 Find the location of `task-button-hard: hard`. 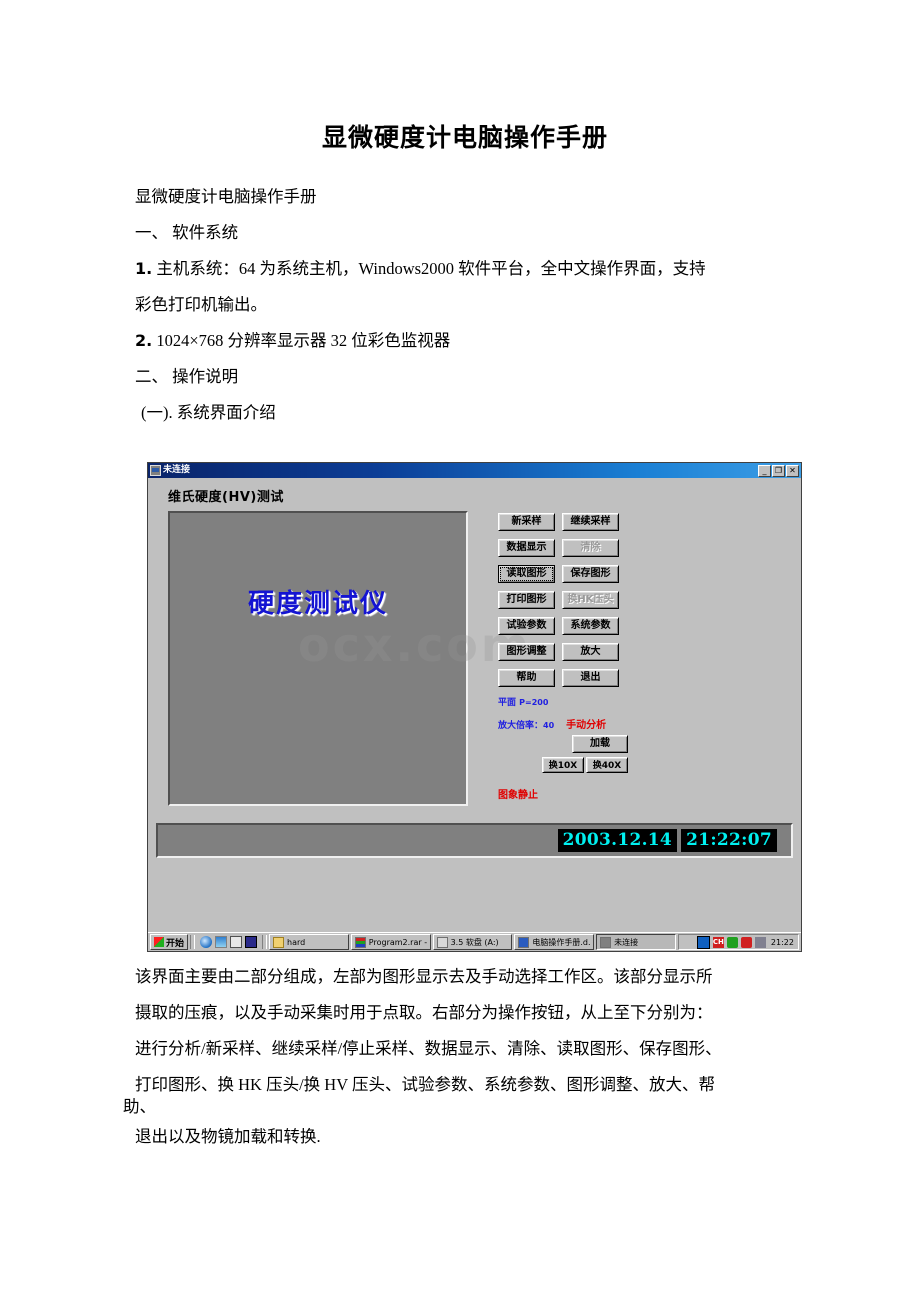

task-button-hard: hard is located at coordinates (309, 942).